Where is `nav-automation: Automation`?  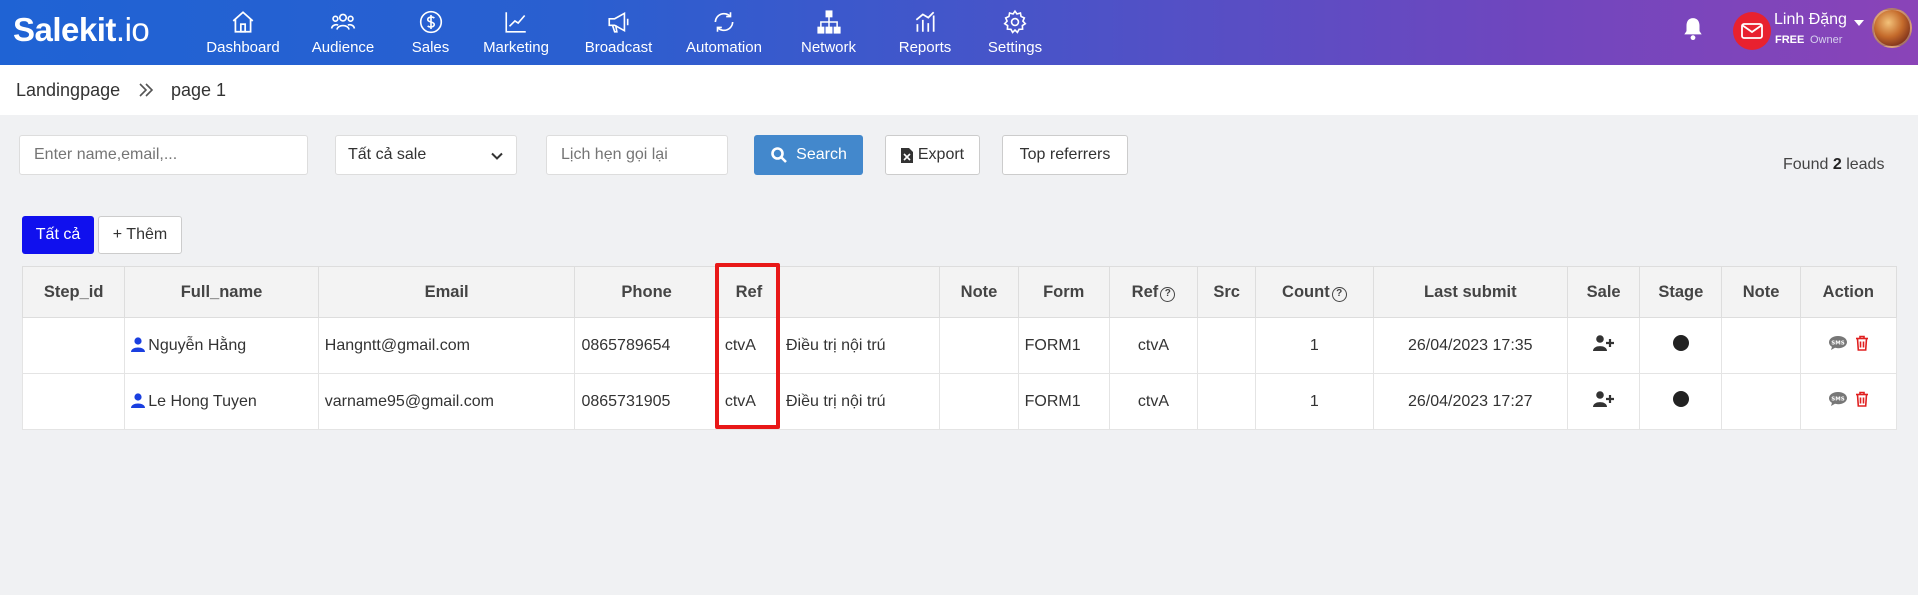 nav-automation: Automation is located at coordinates (724, 32).